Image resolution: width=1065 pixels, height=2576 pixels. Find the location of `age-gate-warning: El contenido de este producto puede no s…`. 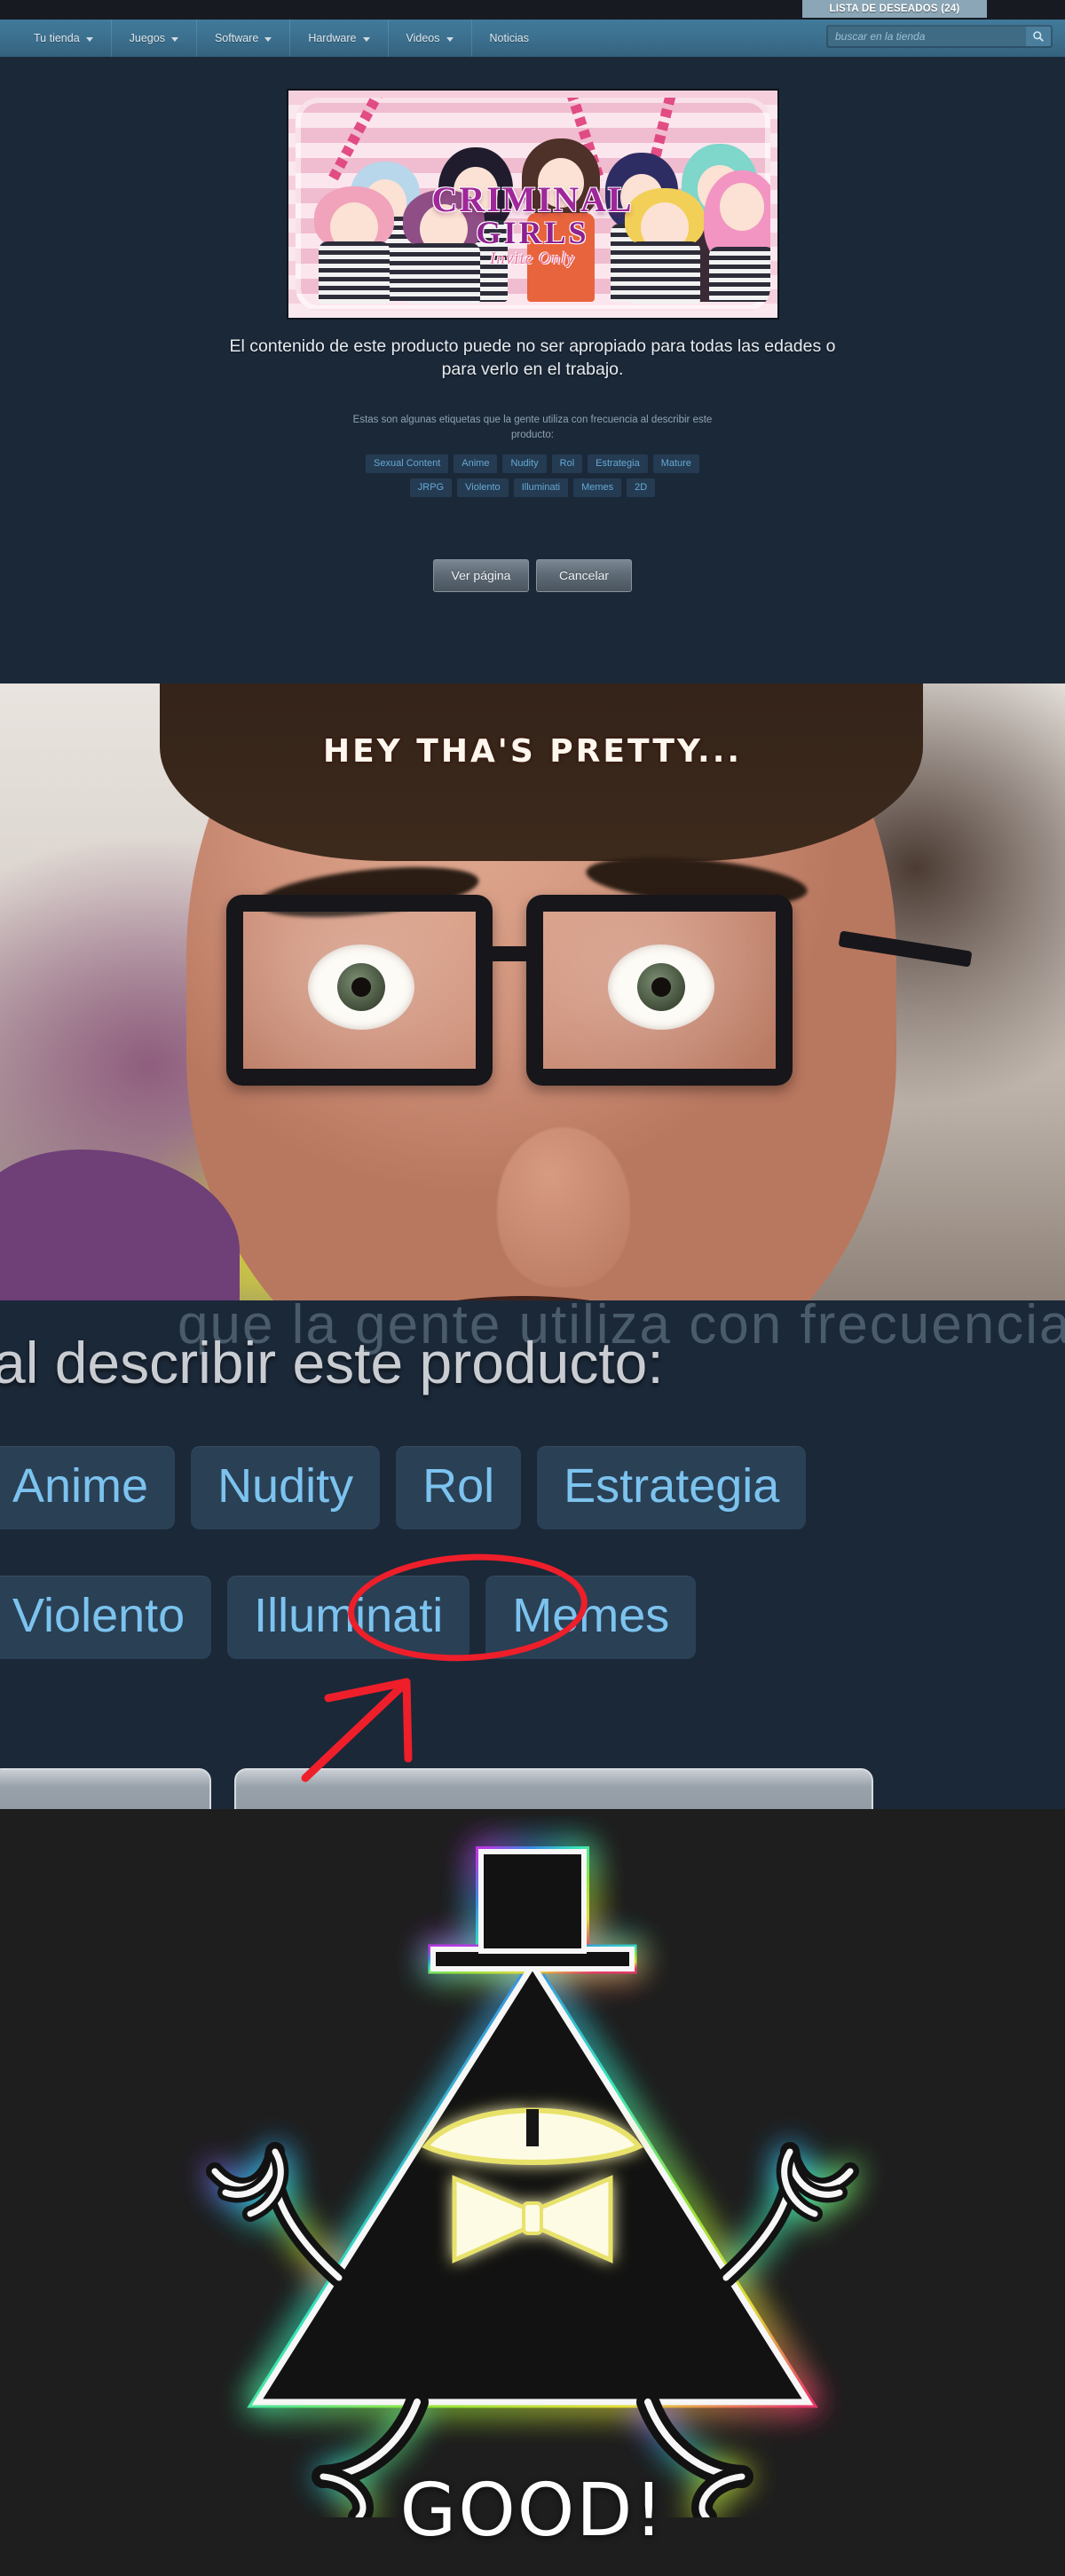

age-gate-warning: El contenido de este producto puede no s… is located at coordinates (532, 357).